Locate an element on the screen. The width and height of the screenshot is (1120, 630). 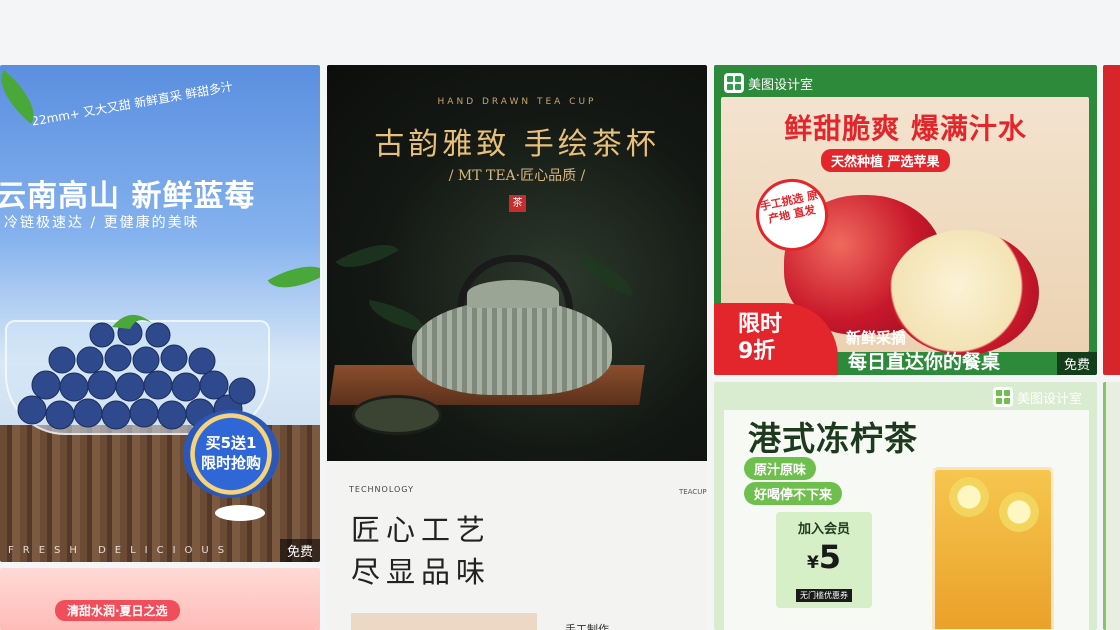
template-card-lemon-tea: 美图设计室 港式冻柠茶 原汁原味 好喝停不下来 加入会员 ¥5 无门槛优惠券 is located at coordinates (905, 506).